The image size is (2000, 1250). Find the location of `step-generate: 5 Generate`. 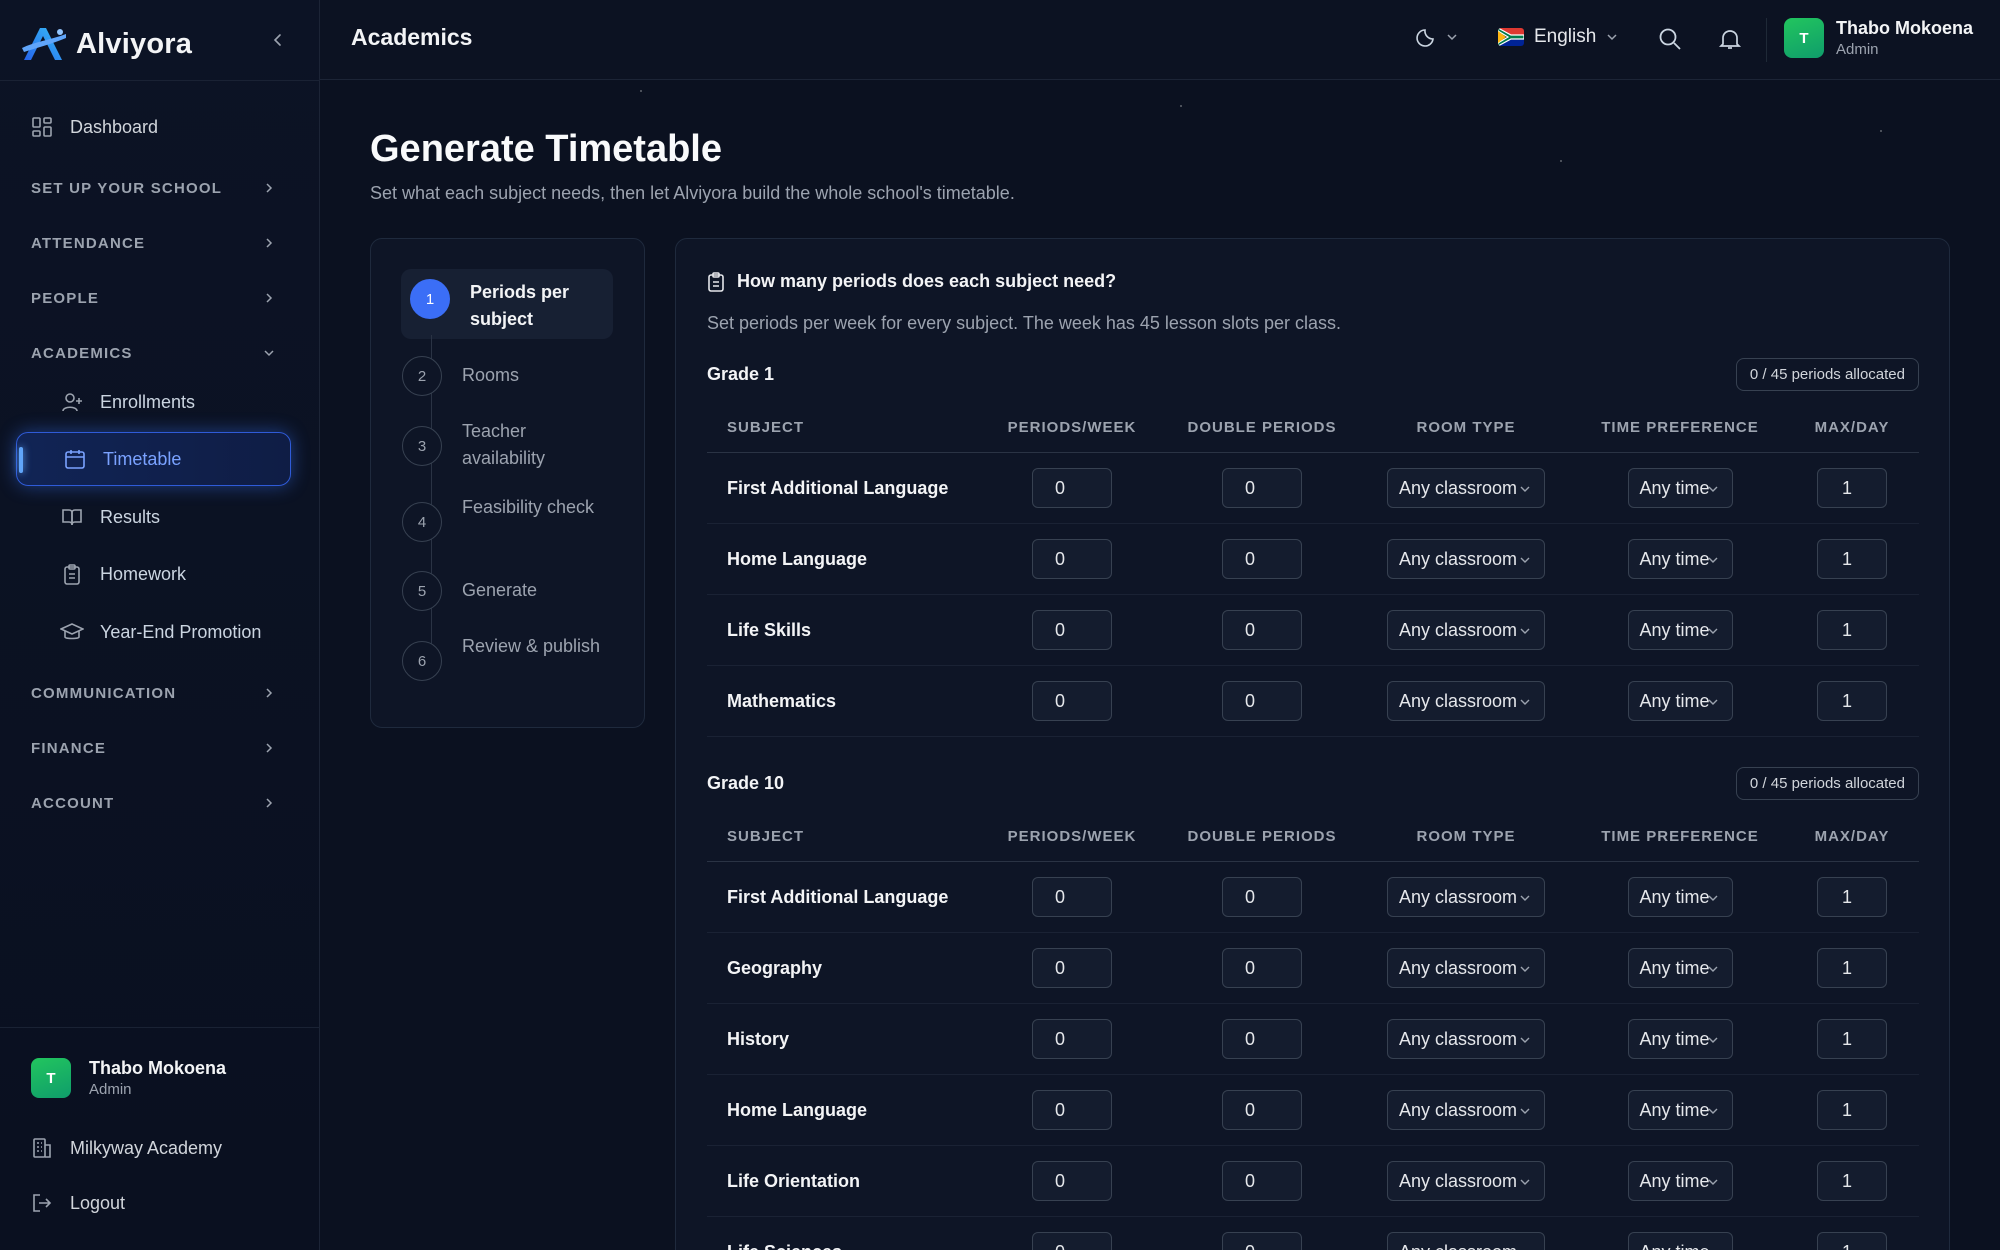

step-generate: 5 Generate is located at coordinates (507, 591).